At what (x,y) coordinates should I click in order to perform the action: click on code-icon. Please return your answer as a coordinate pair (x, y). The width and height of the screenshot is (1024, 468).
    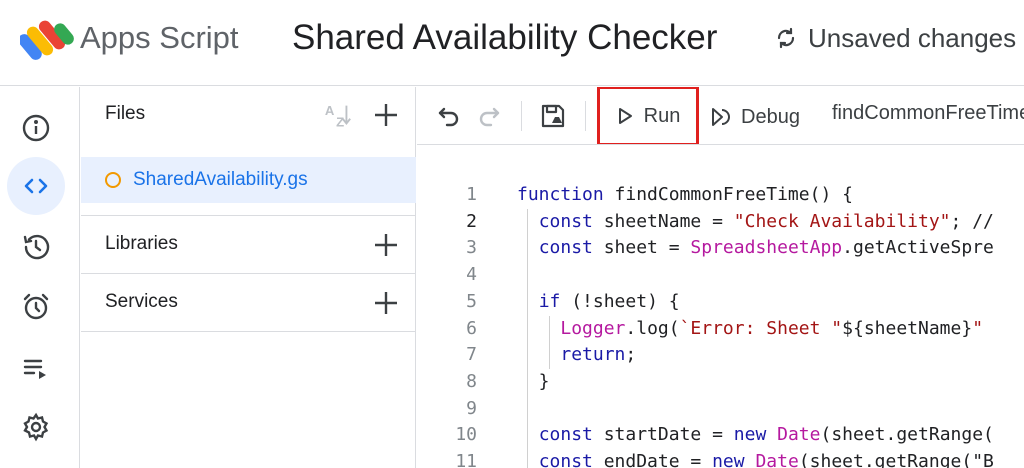
    Looking at the image, I should click on (36, 186).